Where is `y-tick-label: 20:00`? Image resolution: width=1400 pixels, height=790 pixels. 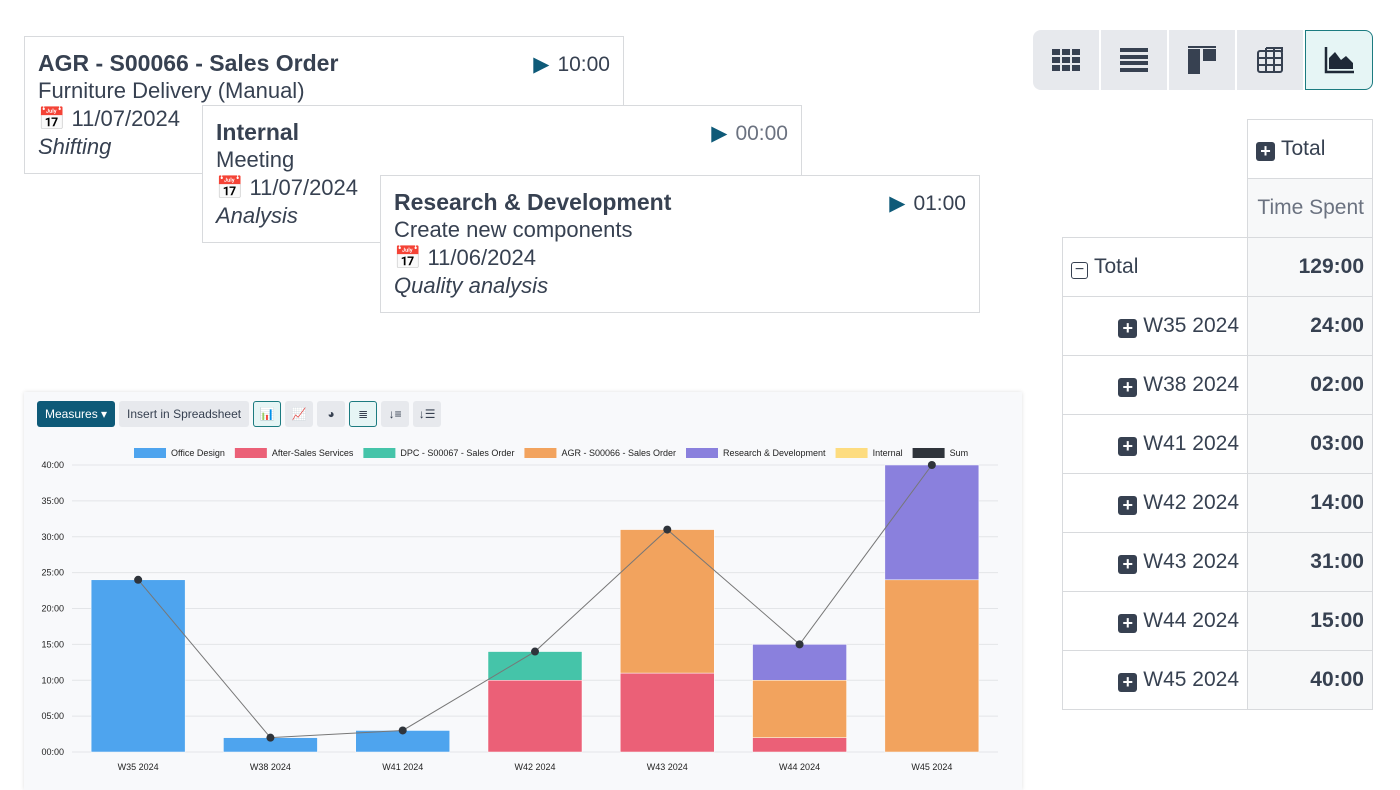
y-tick-label: 20:00 is located at coordinates (52, 609).